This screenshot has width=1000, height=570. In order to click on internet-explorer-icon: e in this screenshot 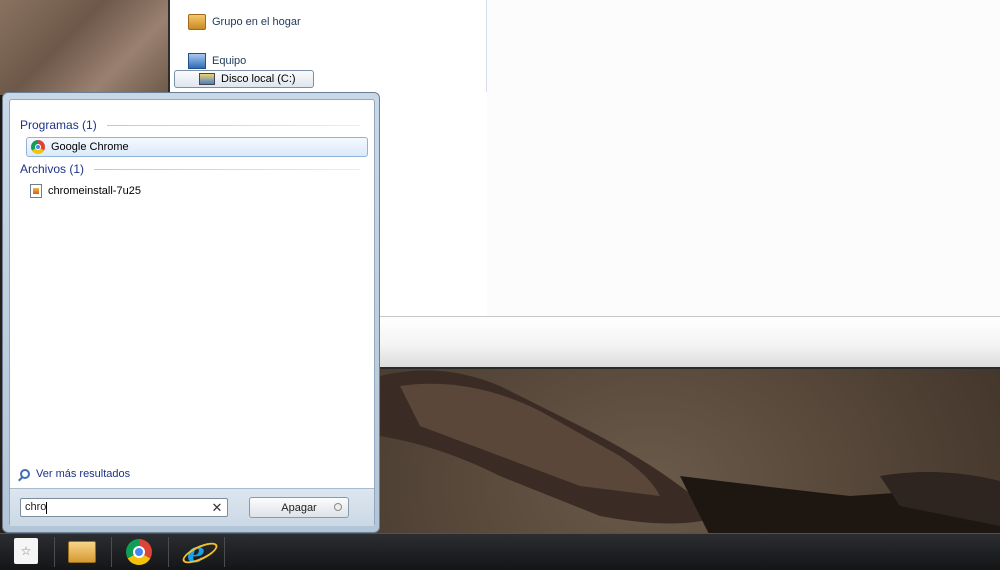, I will do `click(196, 552)`.